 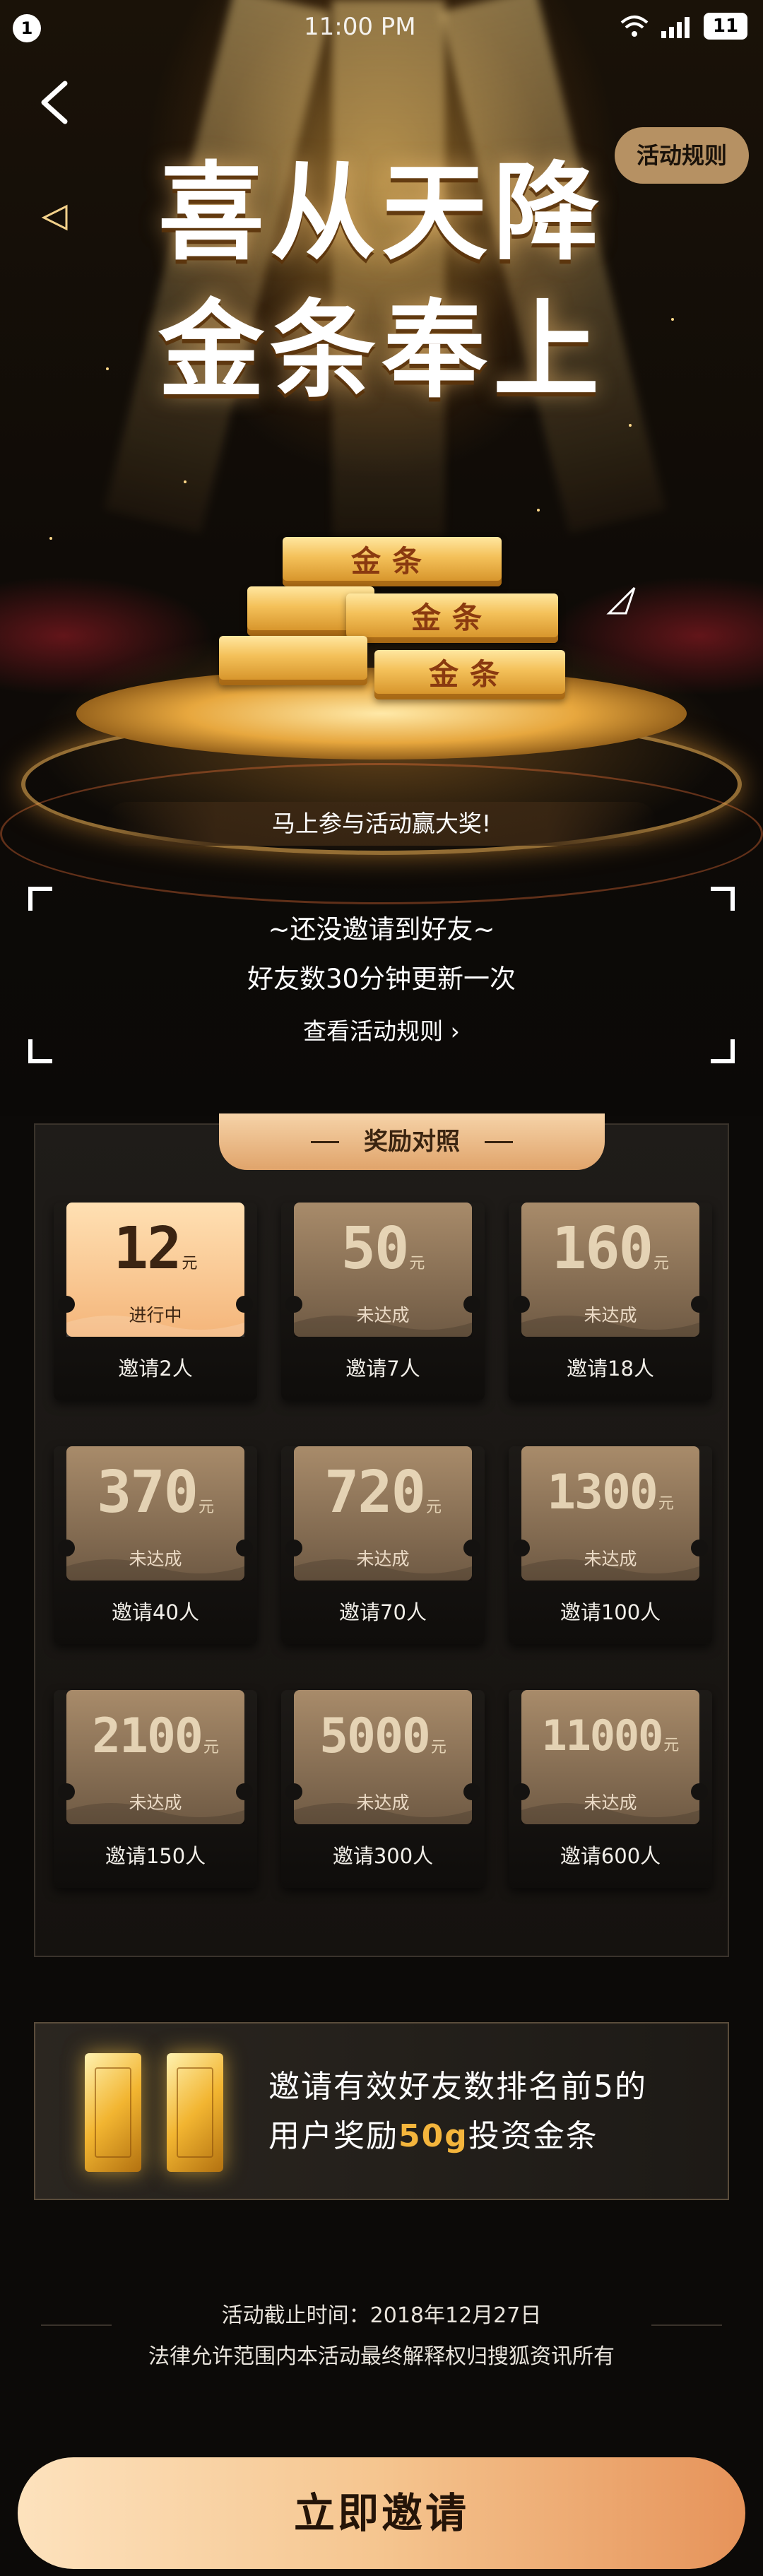 I want to click on triangle-decoration-icon, so click(x=621, y=600).